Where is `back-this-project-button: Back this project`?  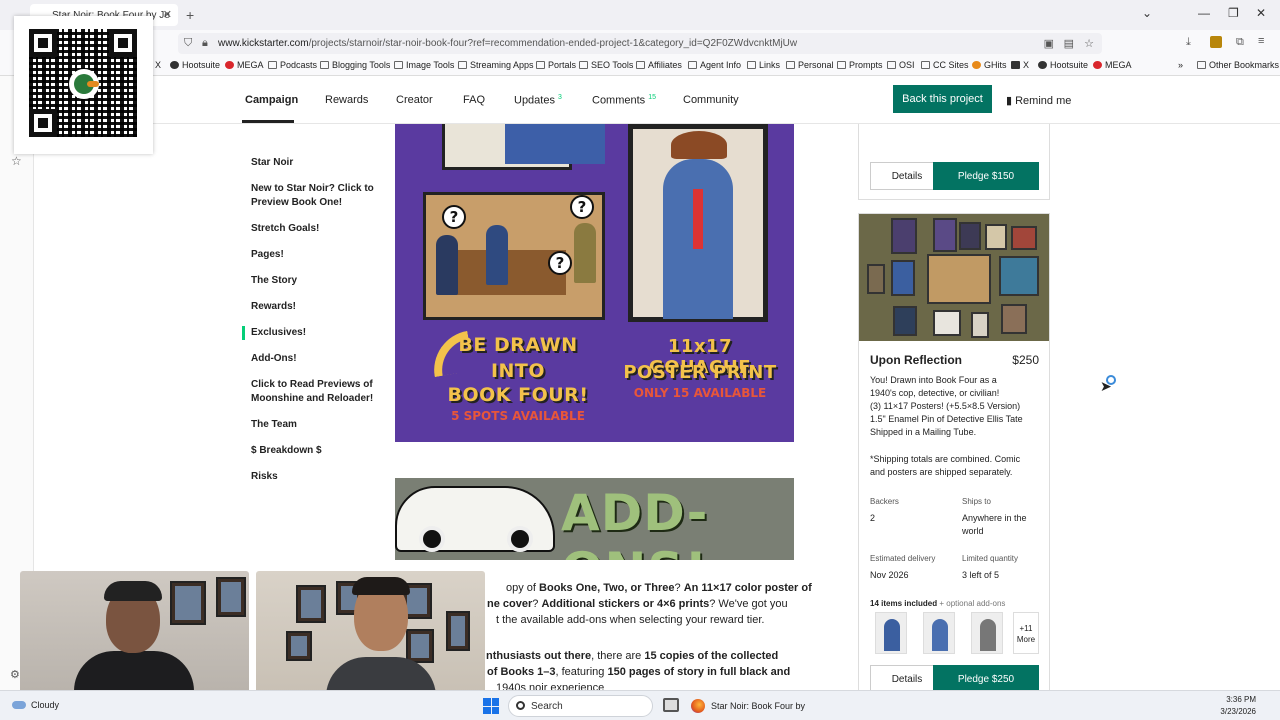
back-this-project-button: Back this project is located at coordinates (942, 99).